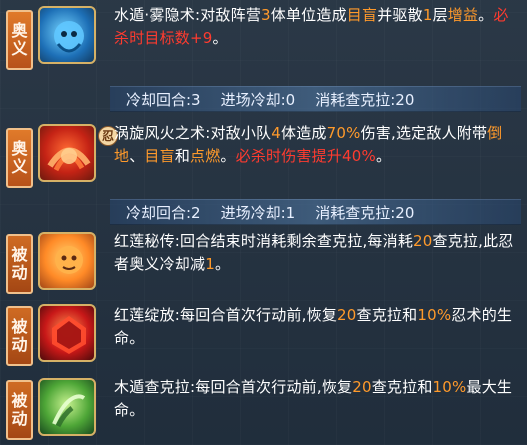 This screenshot has height=445, width=527. I want to click on red-lotus-secret-icon, so click(67, 261).